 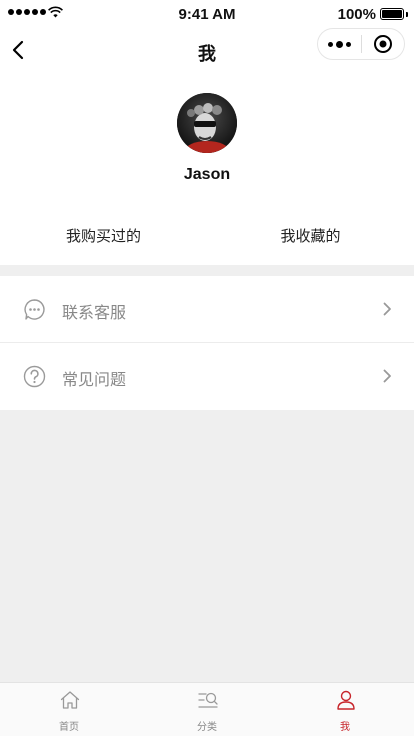 What do you see at coordinates (34, 309) in the screenshot?
I see `chat-bubble-icon` at bounding box center [34, 309].